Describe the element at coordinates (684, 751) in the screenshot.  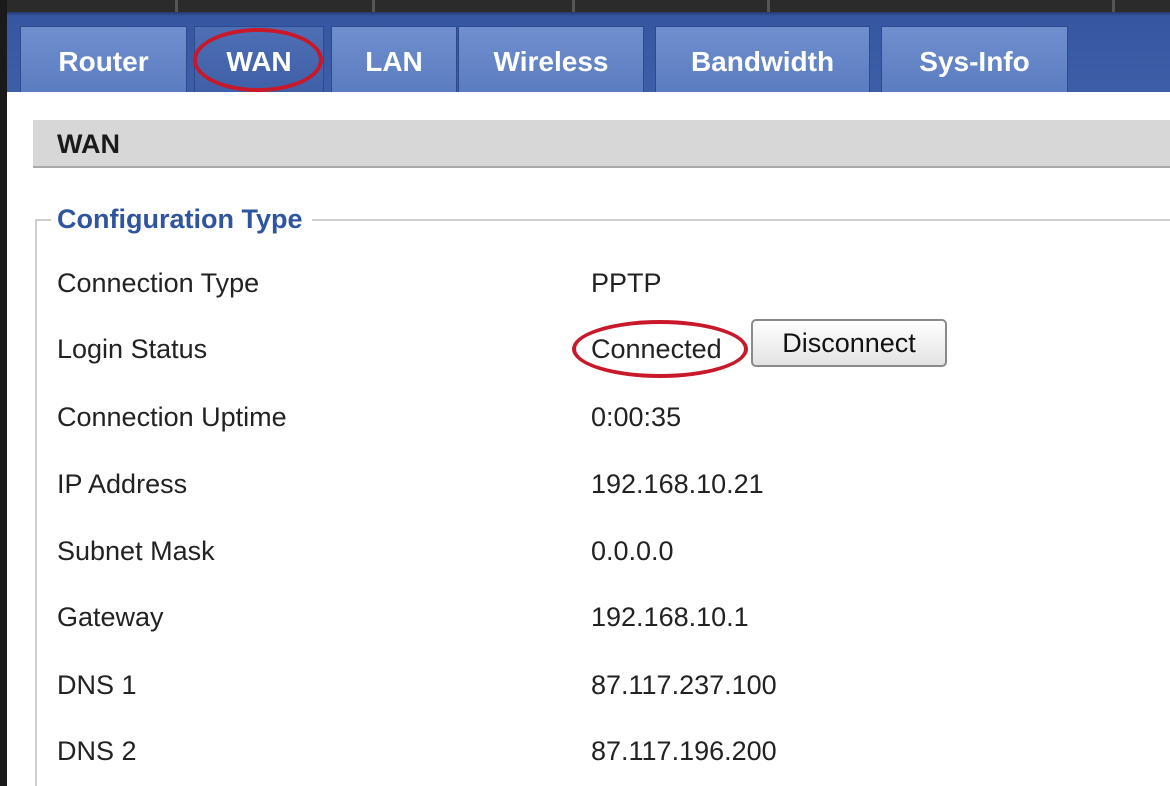
I see `row-value: 87.117.196.200` at that location.